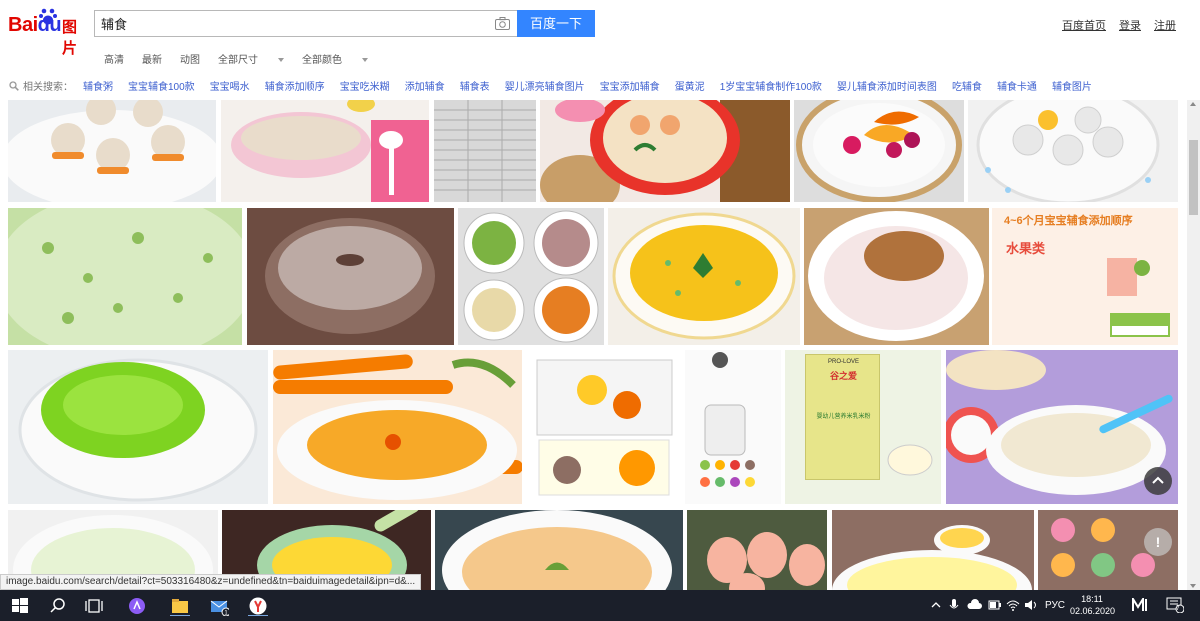  What do you see at coordinates (114, 58) in the screenshot?
I see `filter-hd: 高清` at bounding box center [114, 58].